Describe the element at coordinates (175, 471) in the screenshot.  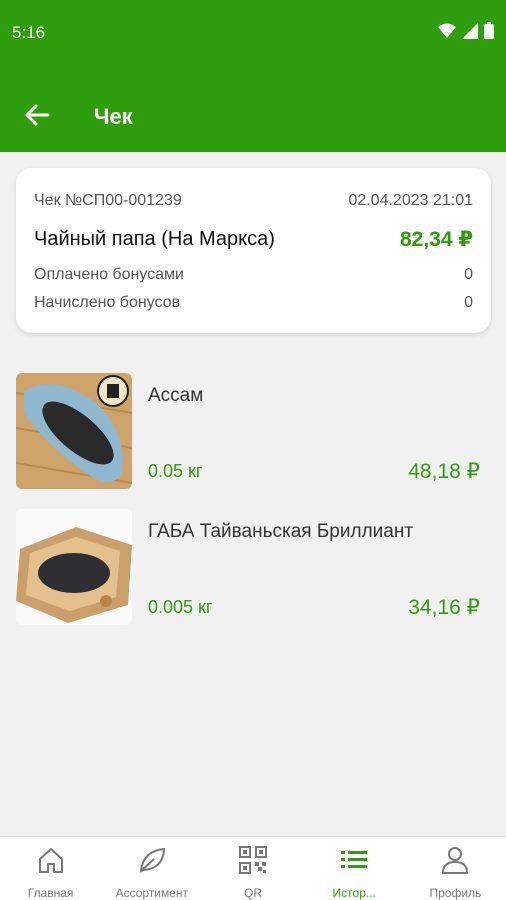
I see `product-quantity: 0.05 кг` at that location.